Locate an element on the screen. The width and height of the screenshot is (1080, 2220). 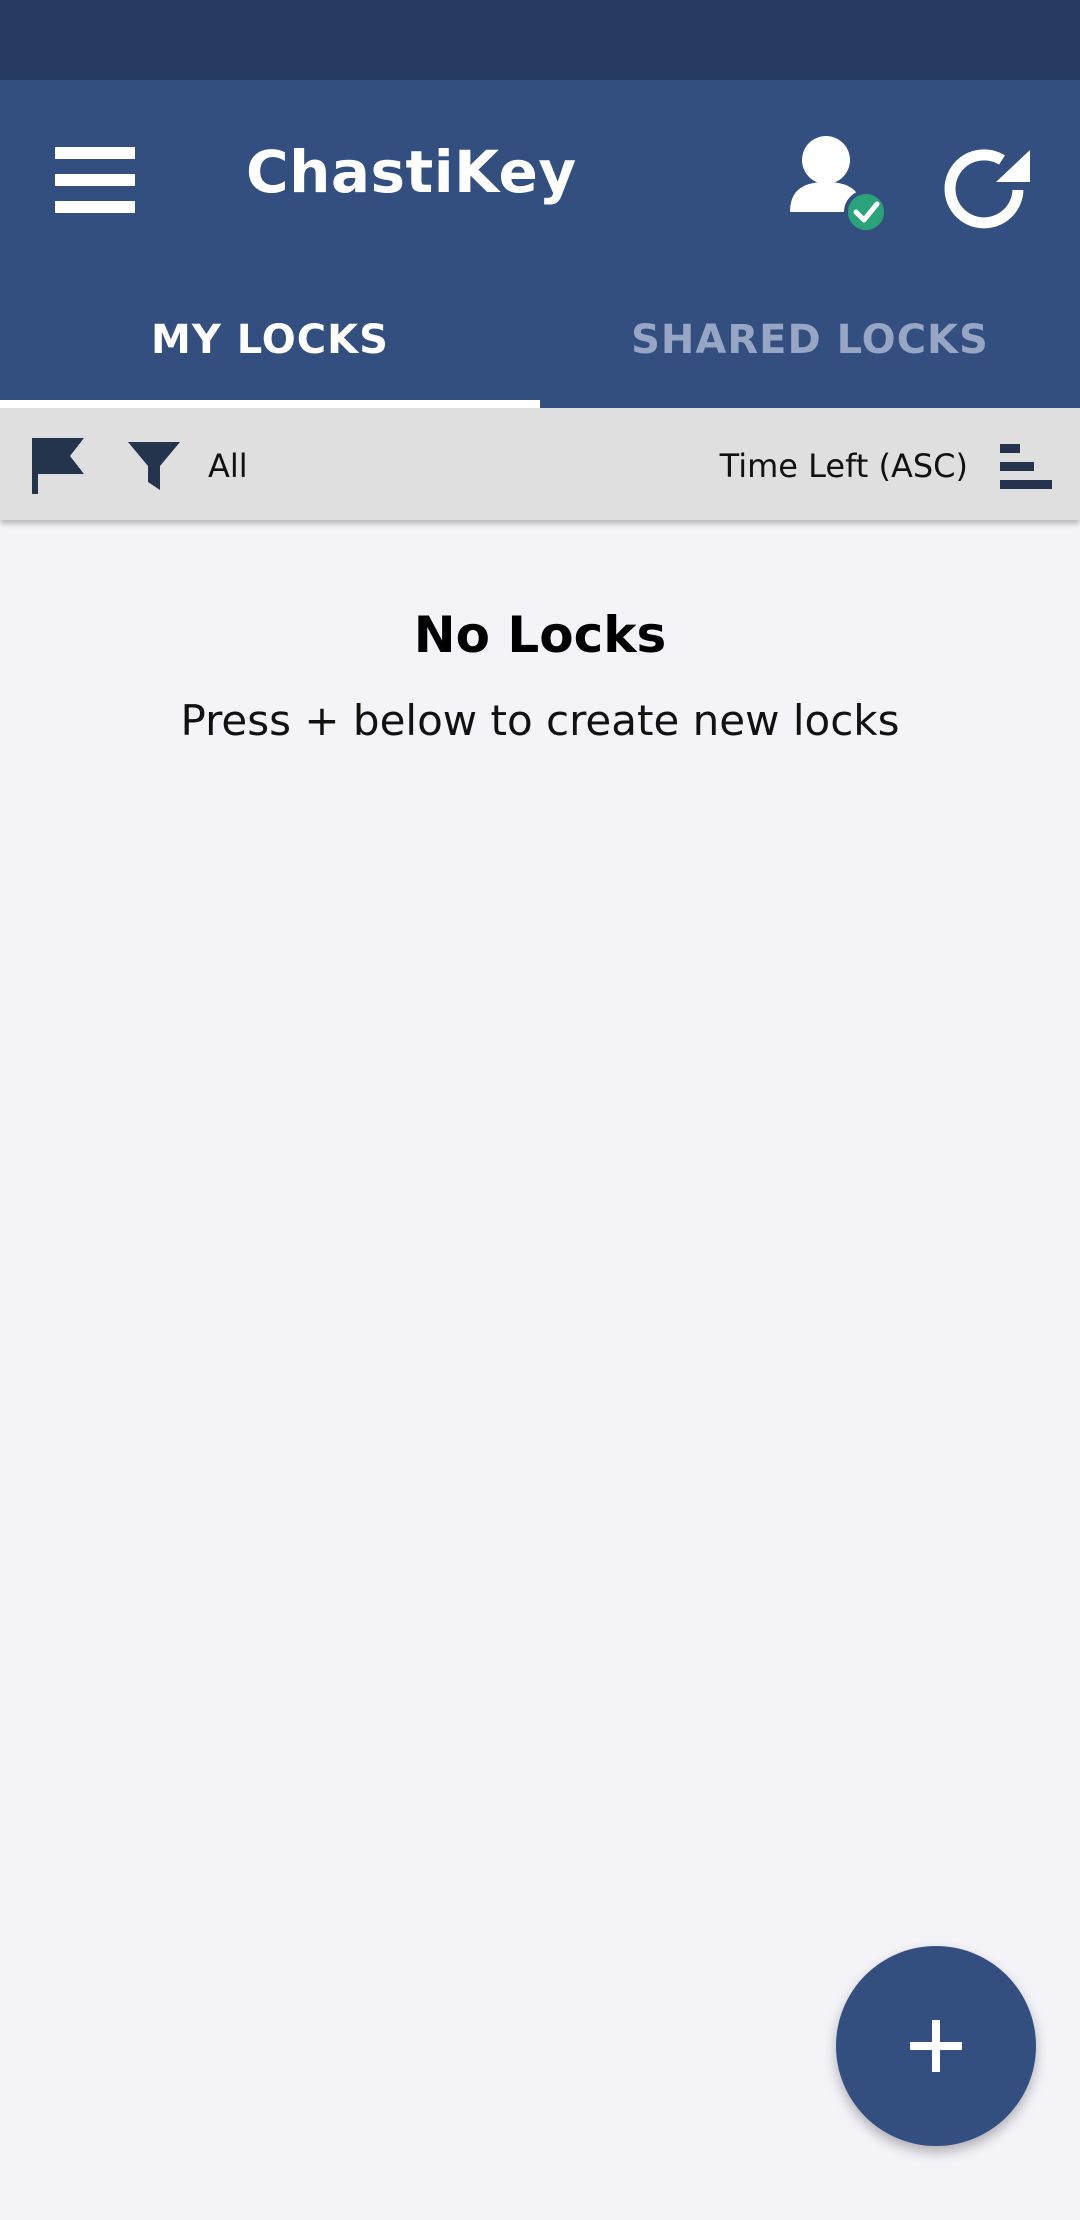
filter-button: All is located at coordinates (213, 466).